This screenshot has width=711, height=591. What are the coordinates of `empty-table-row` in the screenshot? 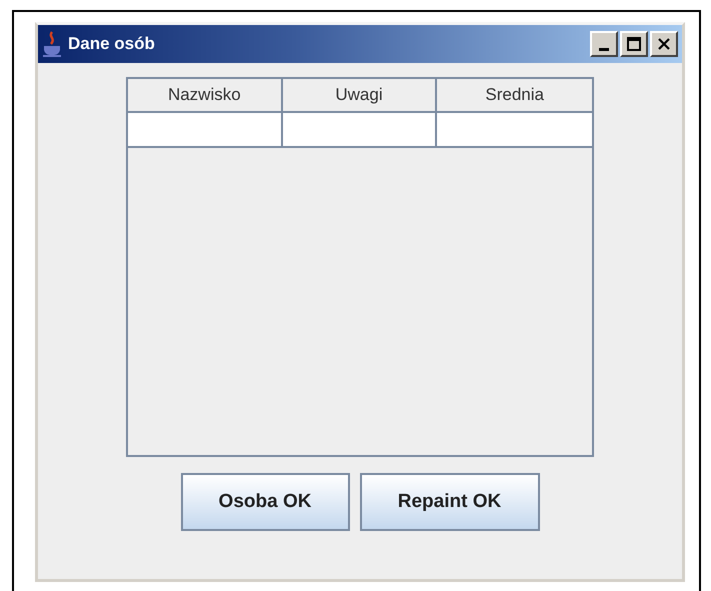 It's located at (360, 130).